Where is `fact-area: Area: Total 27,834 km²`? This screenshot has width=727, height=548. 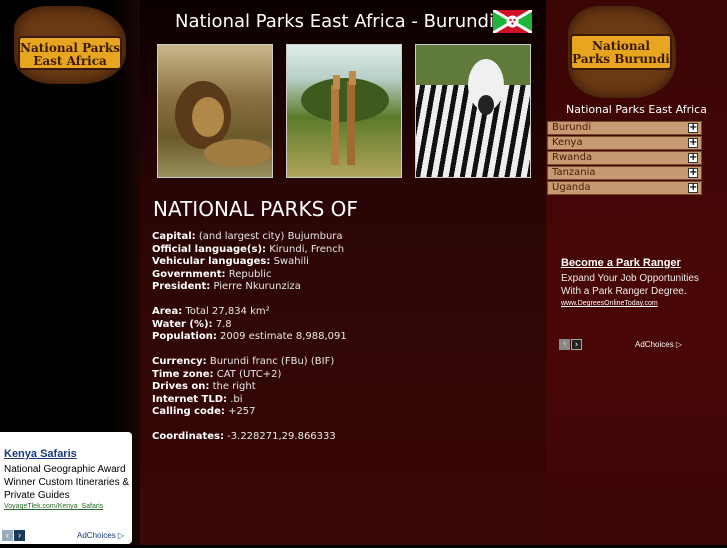 fact-area: Area: Total 27,834 km² is located at coordinates (211, 311).